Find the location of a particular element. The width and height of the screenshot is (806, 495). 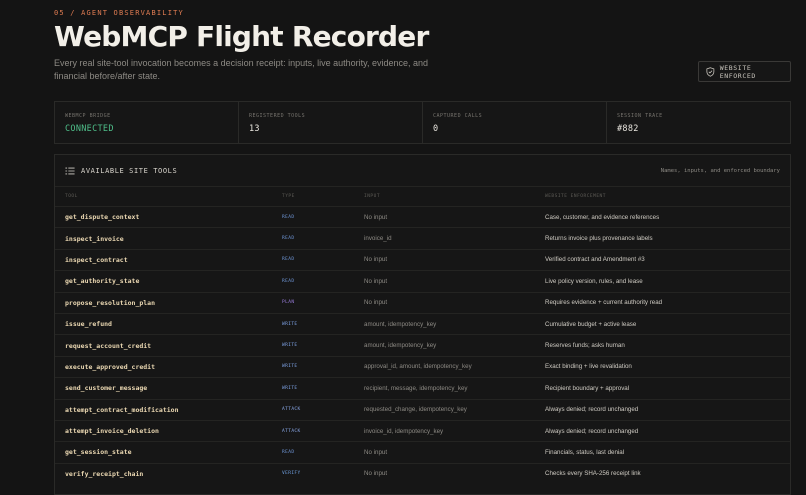

stat-value: #882 is located at coordinates (628, 129).